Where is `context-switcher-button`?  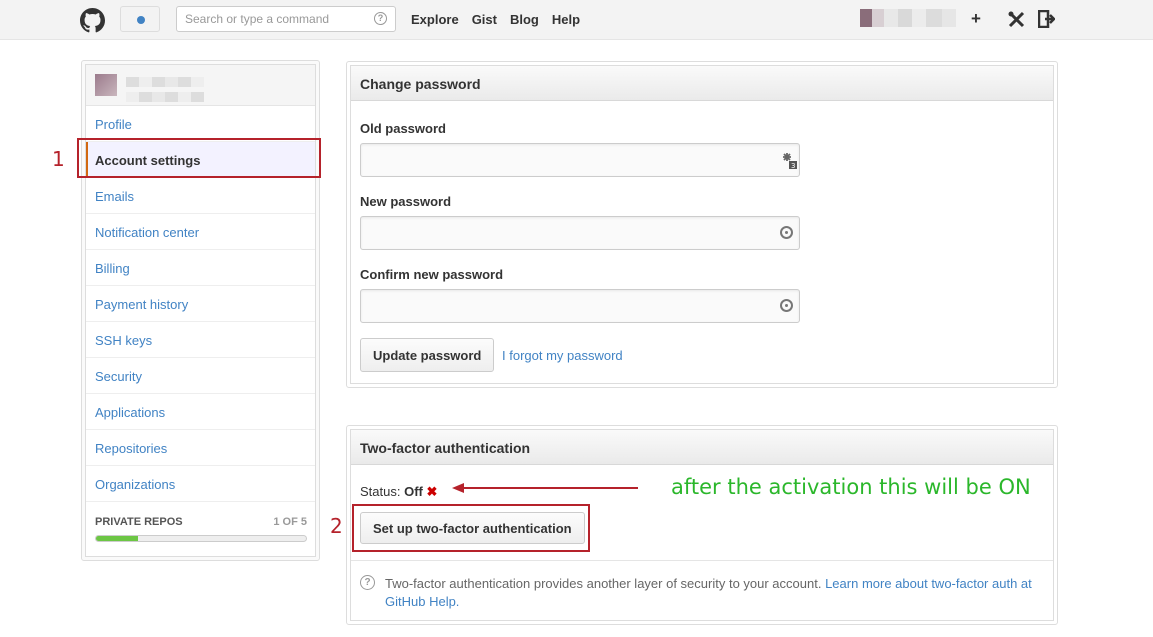
context-switcher-button is located at coordinates (140, 19).